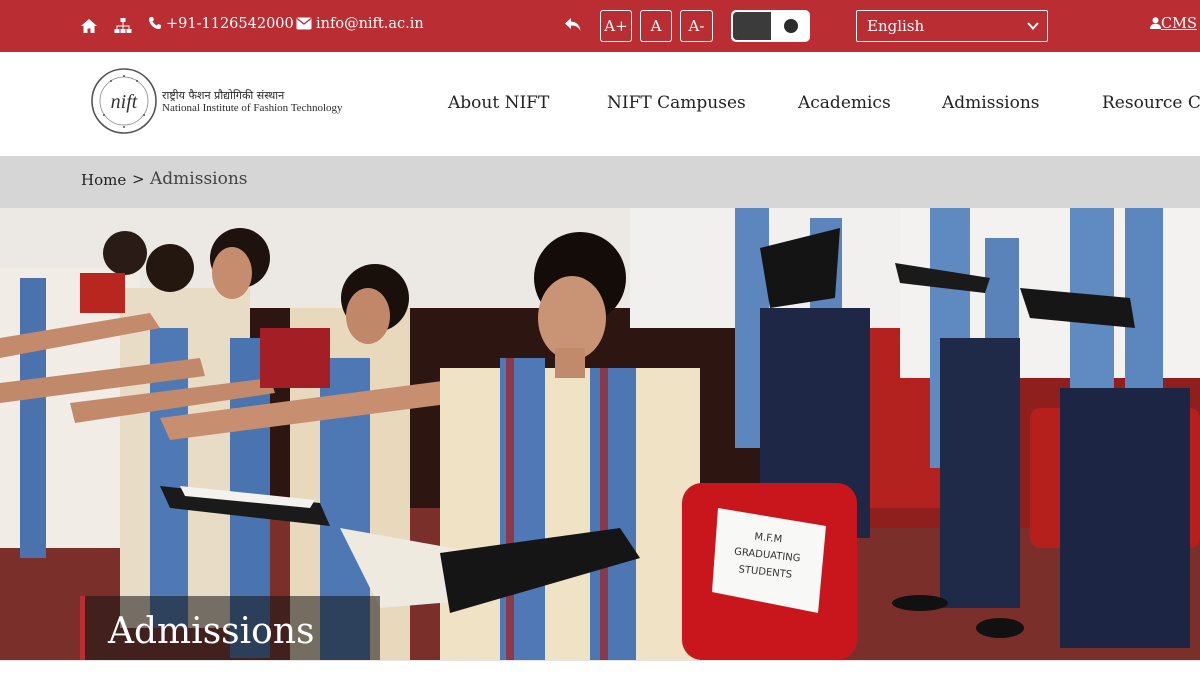  I want to click on breadcrumb: Home > Admissions, so click(600, 182).